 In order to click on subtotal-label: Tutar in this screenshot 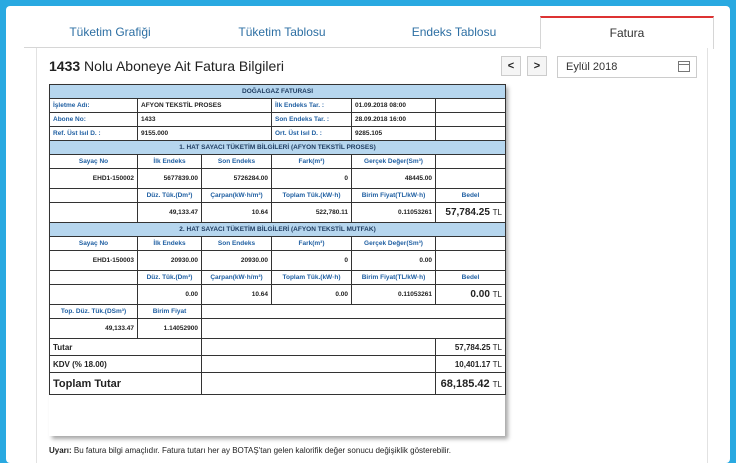, I will do `click(125, 347)`.